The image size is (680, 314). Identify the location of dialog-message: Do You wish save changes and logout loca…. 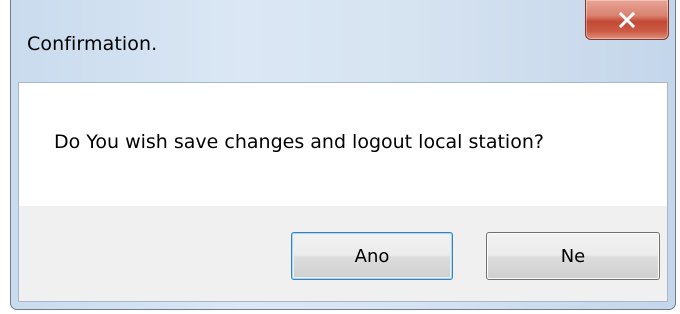
(299, 142).